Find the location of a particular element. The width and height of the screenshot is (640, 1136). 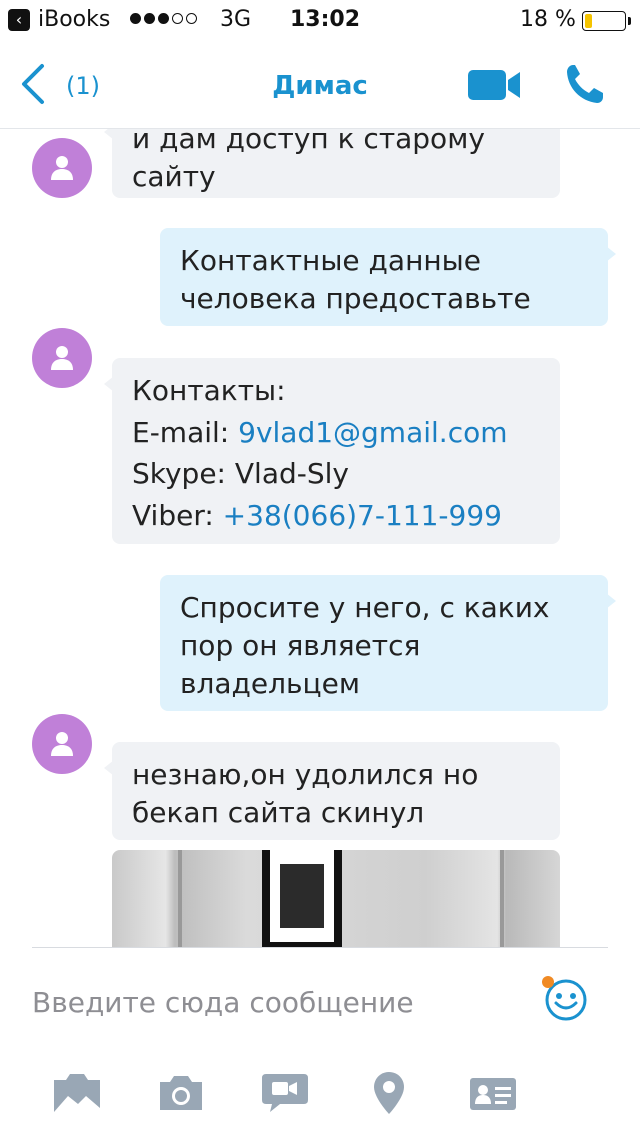

phone-call-icon is located at coordinates (585, 84).